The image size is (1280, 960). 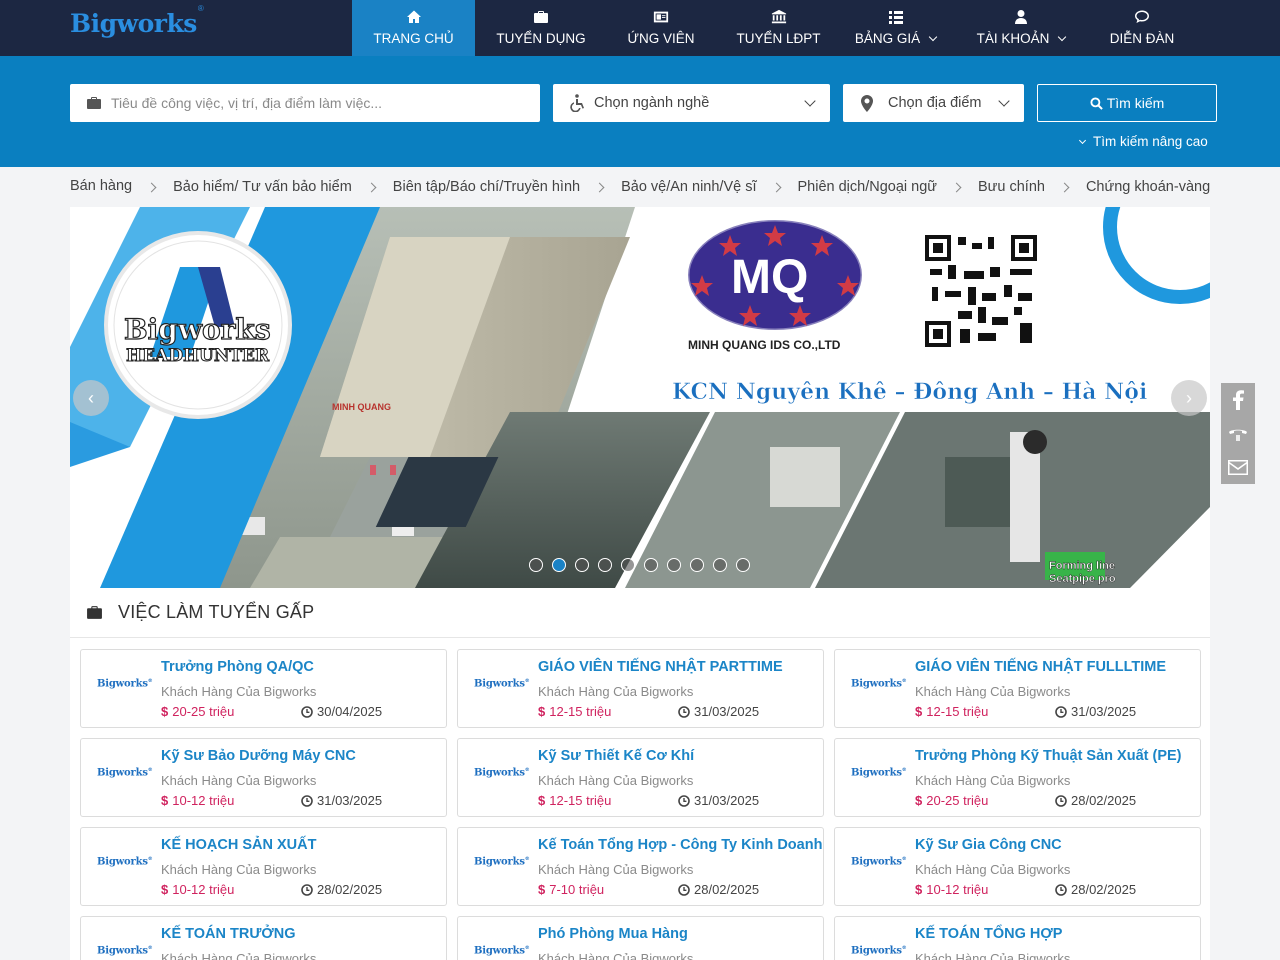 What do you see at coordinates (680, 845) in the screenshot?
I see `job-title-link: Kế Toán Tổng Hợp - Công Ty Kinh Doanh` at bounding box center [680, 845].